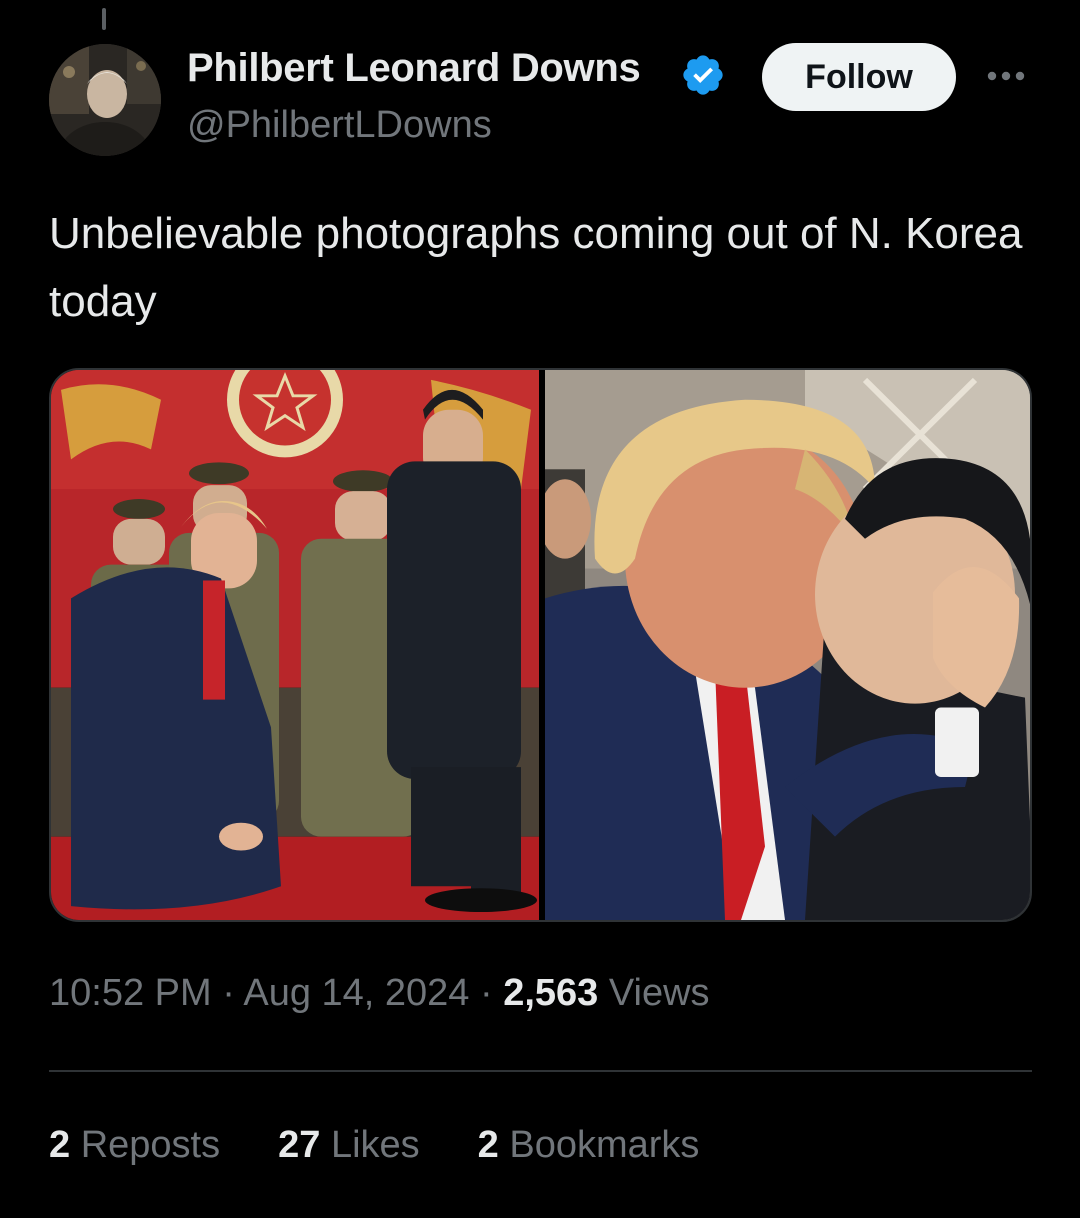 The height and width of the screenshot is (1218, 1080). What do you see at coordinates (488, 1145) in the screenshot?
I see `bookmarks-count: 2` at bounding box center [488, 1145].